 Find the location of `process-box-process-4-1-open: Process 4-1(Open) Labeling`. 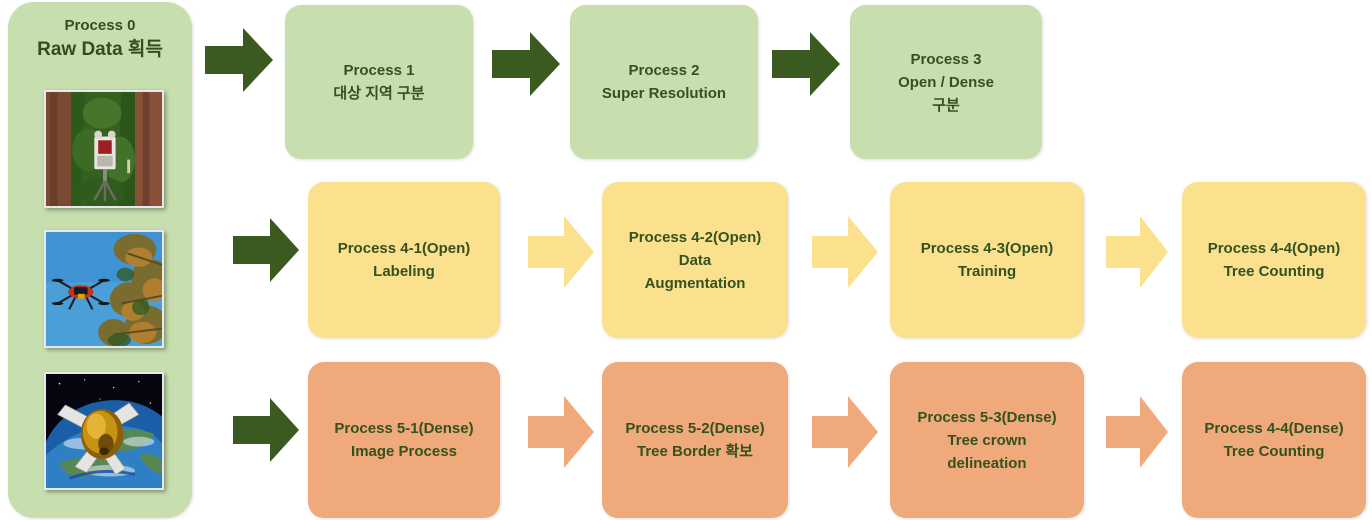

process-box-process-4-1-open: Process 4-1(Open) Labeling is located at coordinates (404, 260).